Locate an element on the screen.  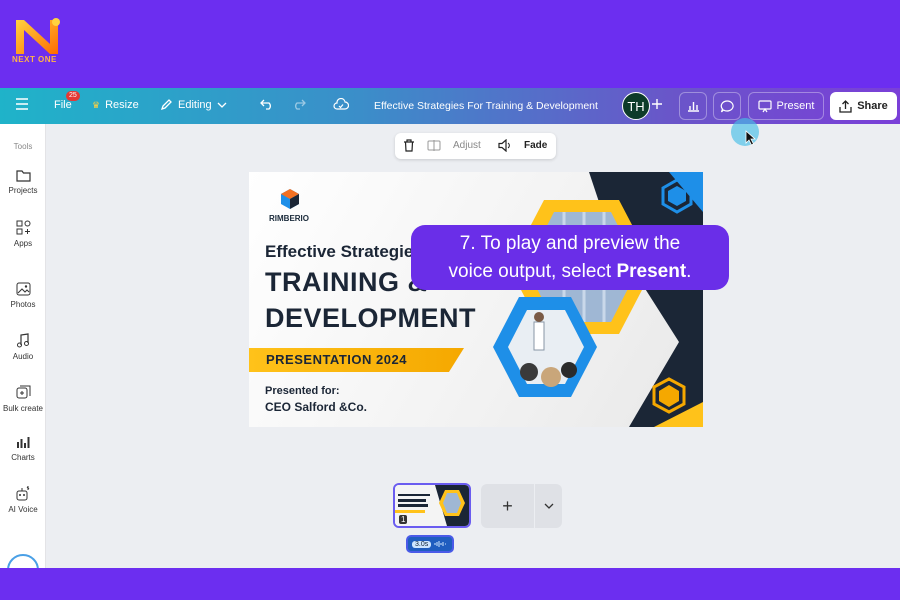
editing-label: Editing is located at coordinates (195, 104).